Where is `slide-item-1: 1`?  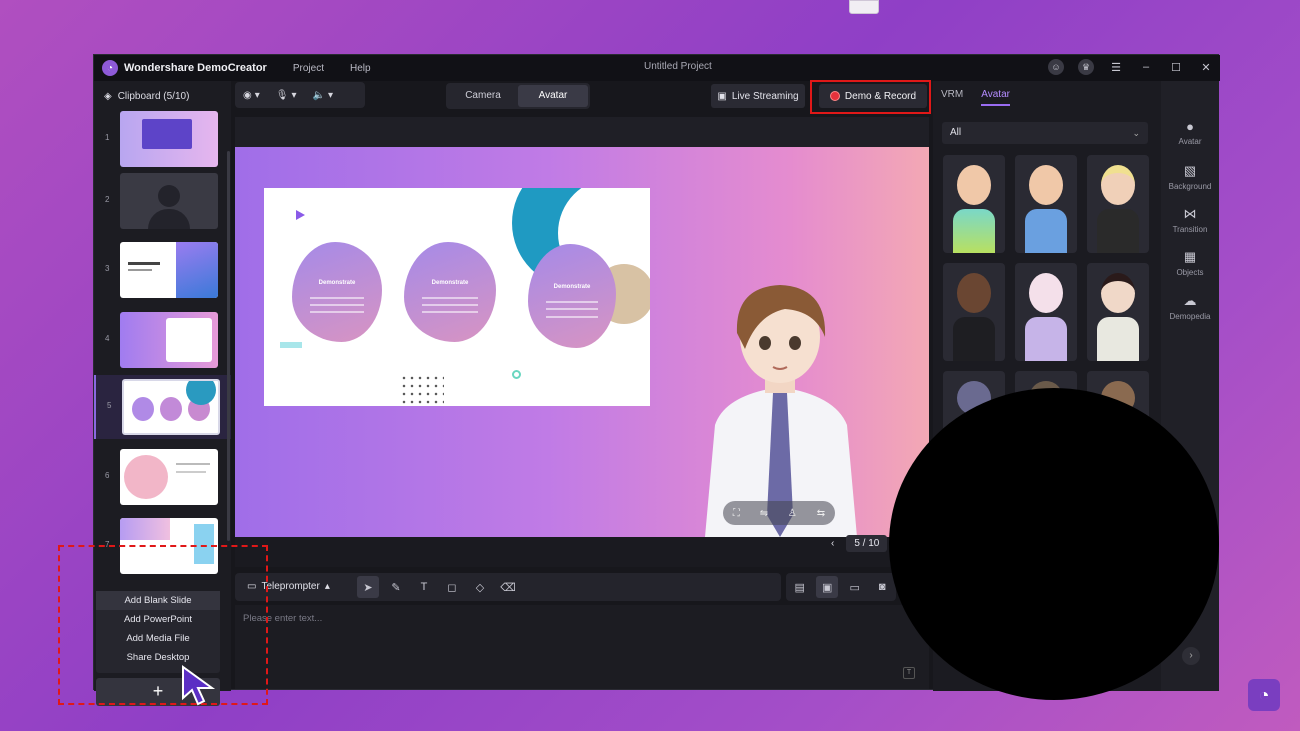 slide-item-1: 1 is located at coordinates (162, 139).